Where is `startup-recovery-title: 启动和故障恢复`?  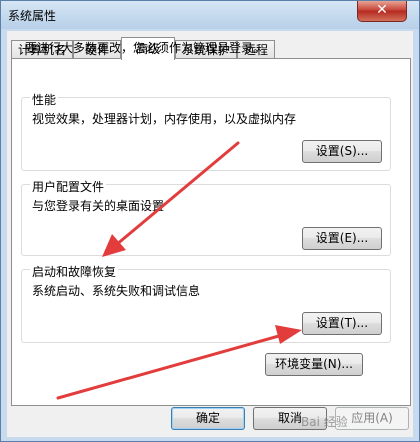
startup-recovery-title: 启动和故障恢复 is located at coordinates (74, 271).